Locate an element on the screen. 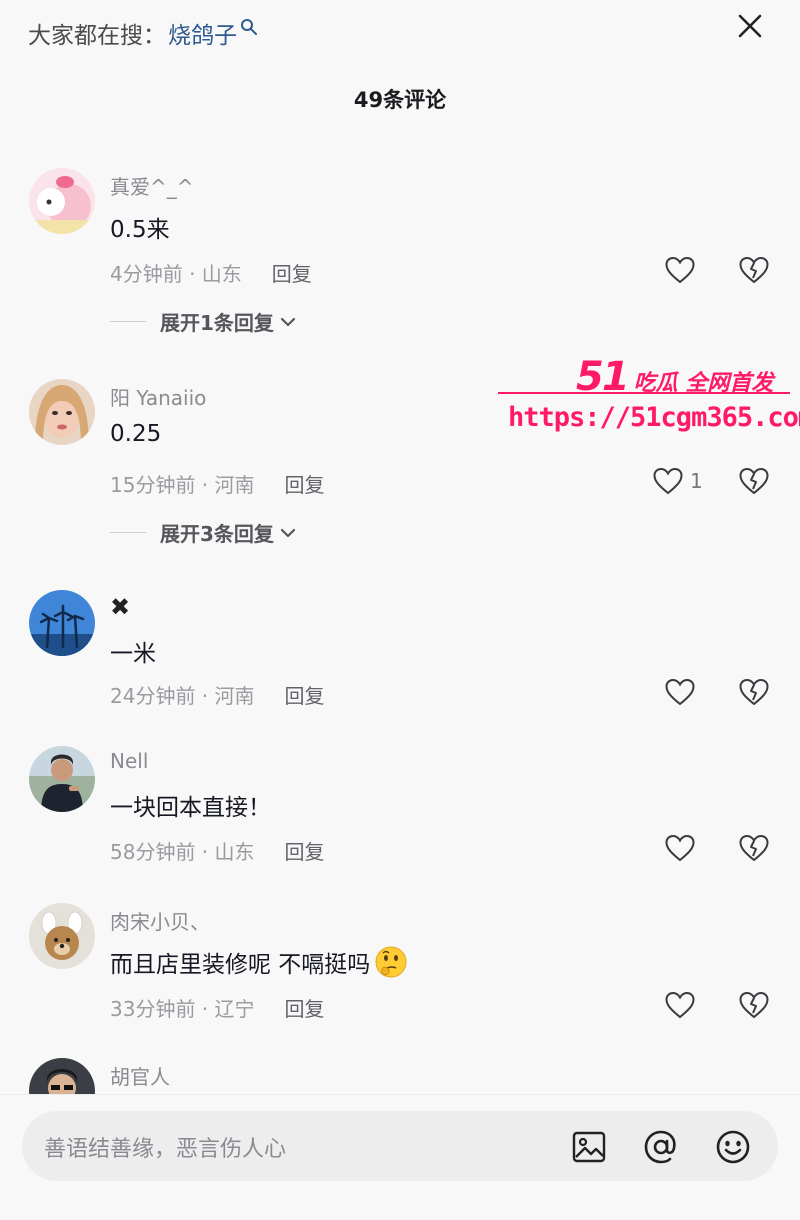  expand-replies-button: 展开1条回复 is located at coordinates (203, 321).